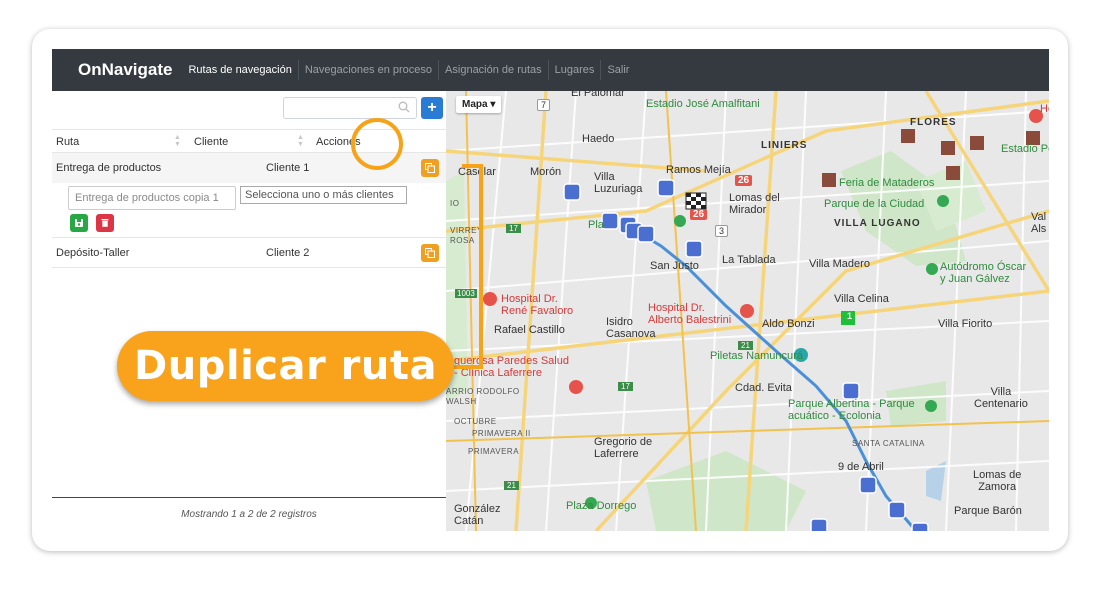 This screenshot has height=591, width=1100. Describe the element at coordinates (690, 314) in the screenshot. I see `map-label: Hospital Dr. Alberto Balestrini` at that location.